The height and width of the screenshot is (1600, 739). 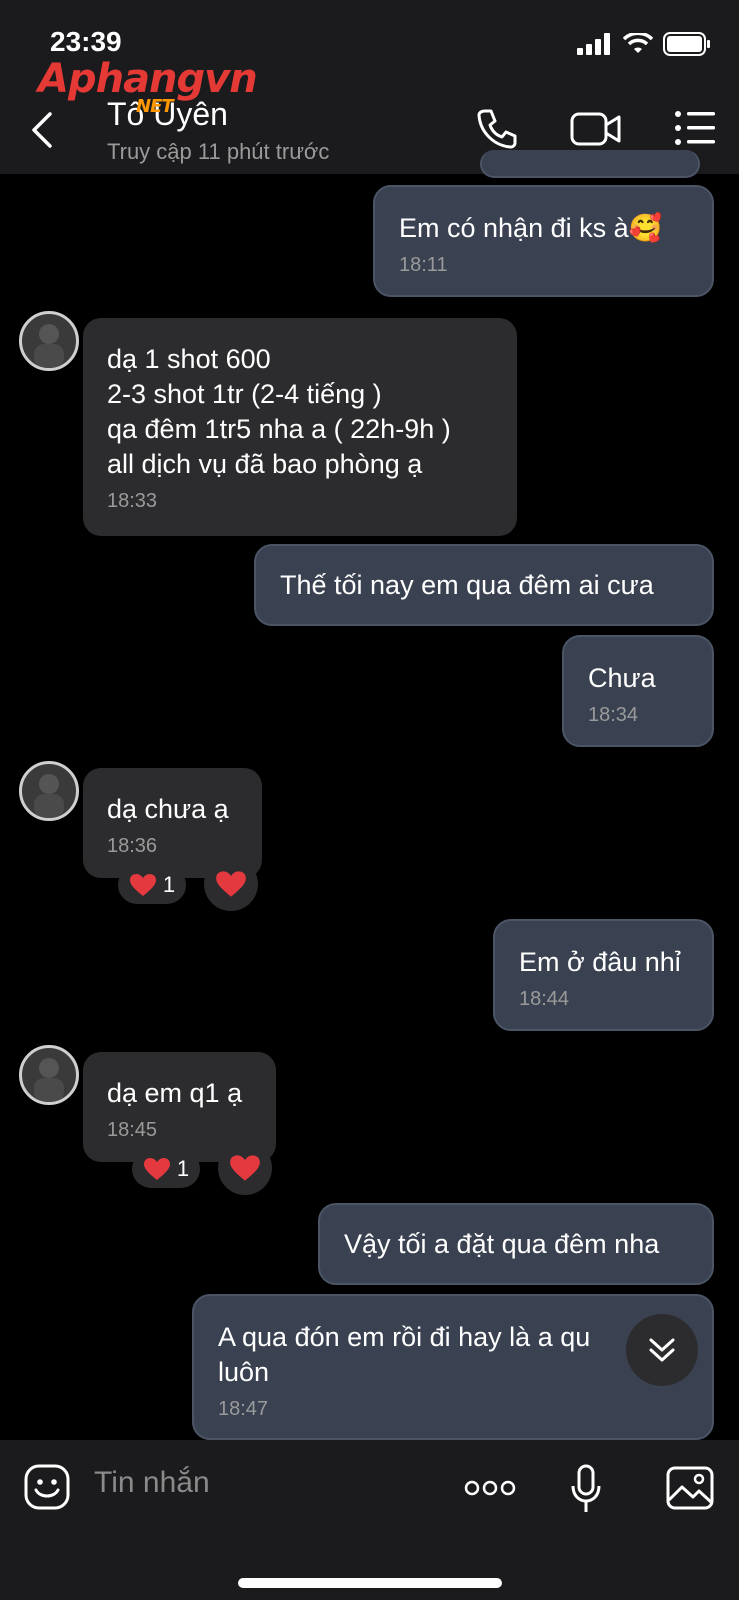 I want to click on double-chevron-down-icon, so click(x=662, y=1350).